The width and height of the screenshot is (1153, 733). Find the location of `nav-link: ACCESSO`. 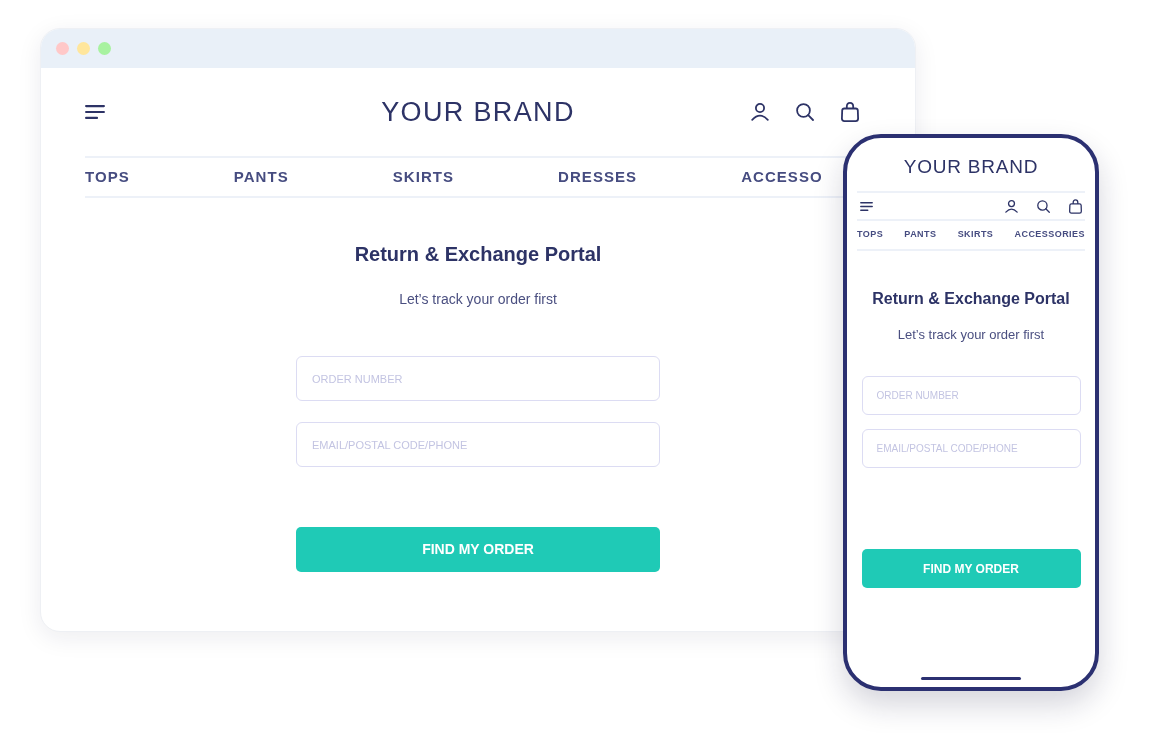

nav-link: ACCESSO is located at coordinates (782, 177).